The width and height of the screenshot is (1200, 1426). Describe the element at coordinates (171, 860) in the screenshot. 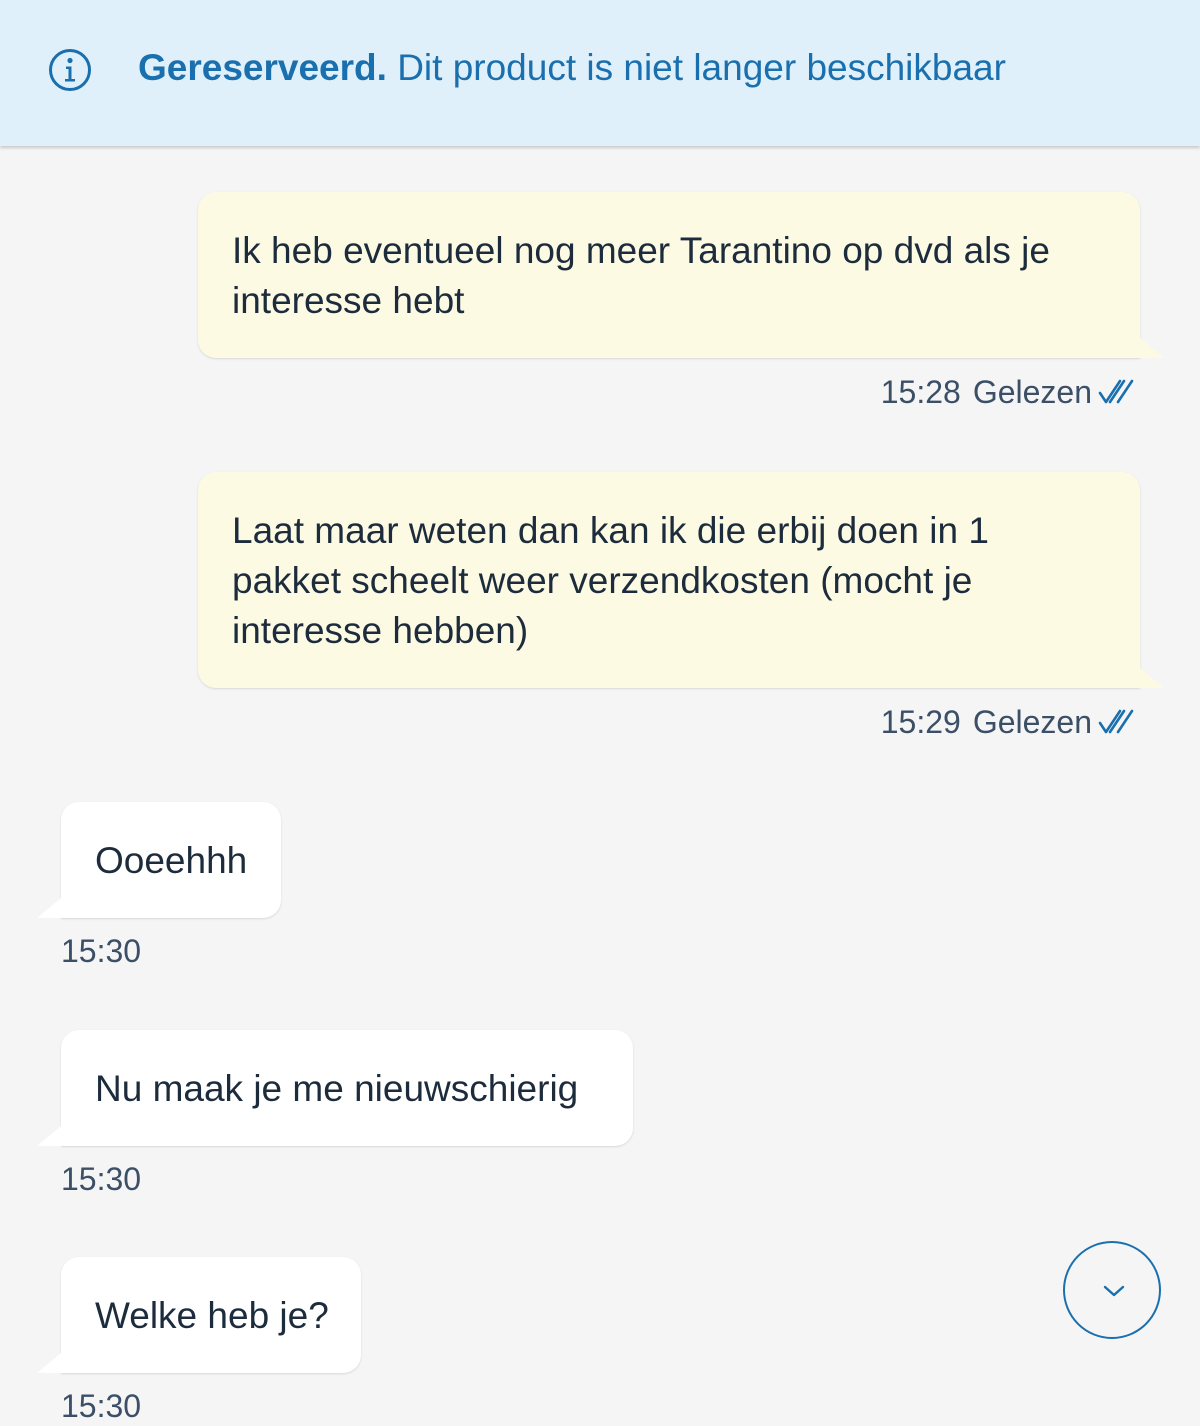

I see `message-text: Ooeehhh` at that location.